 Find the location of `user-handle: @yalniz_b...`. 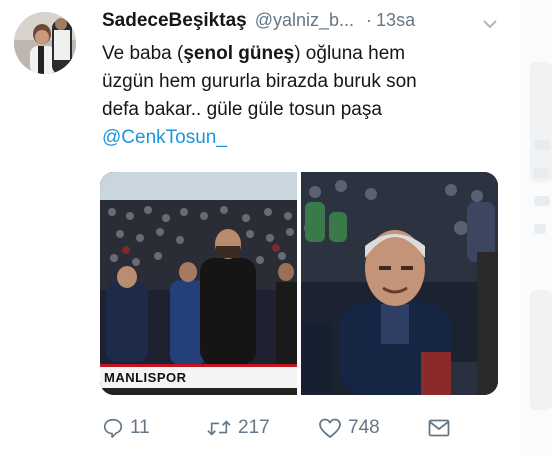

user-handle: @yalniz_b... is located at coordinates (304, 20).